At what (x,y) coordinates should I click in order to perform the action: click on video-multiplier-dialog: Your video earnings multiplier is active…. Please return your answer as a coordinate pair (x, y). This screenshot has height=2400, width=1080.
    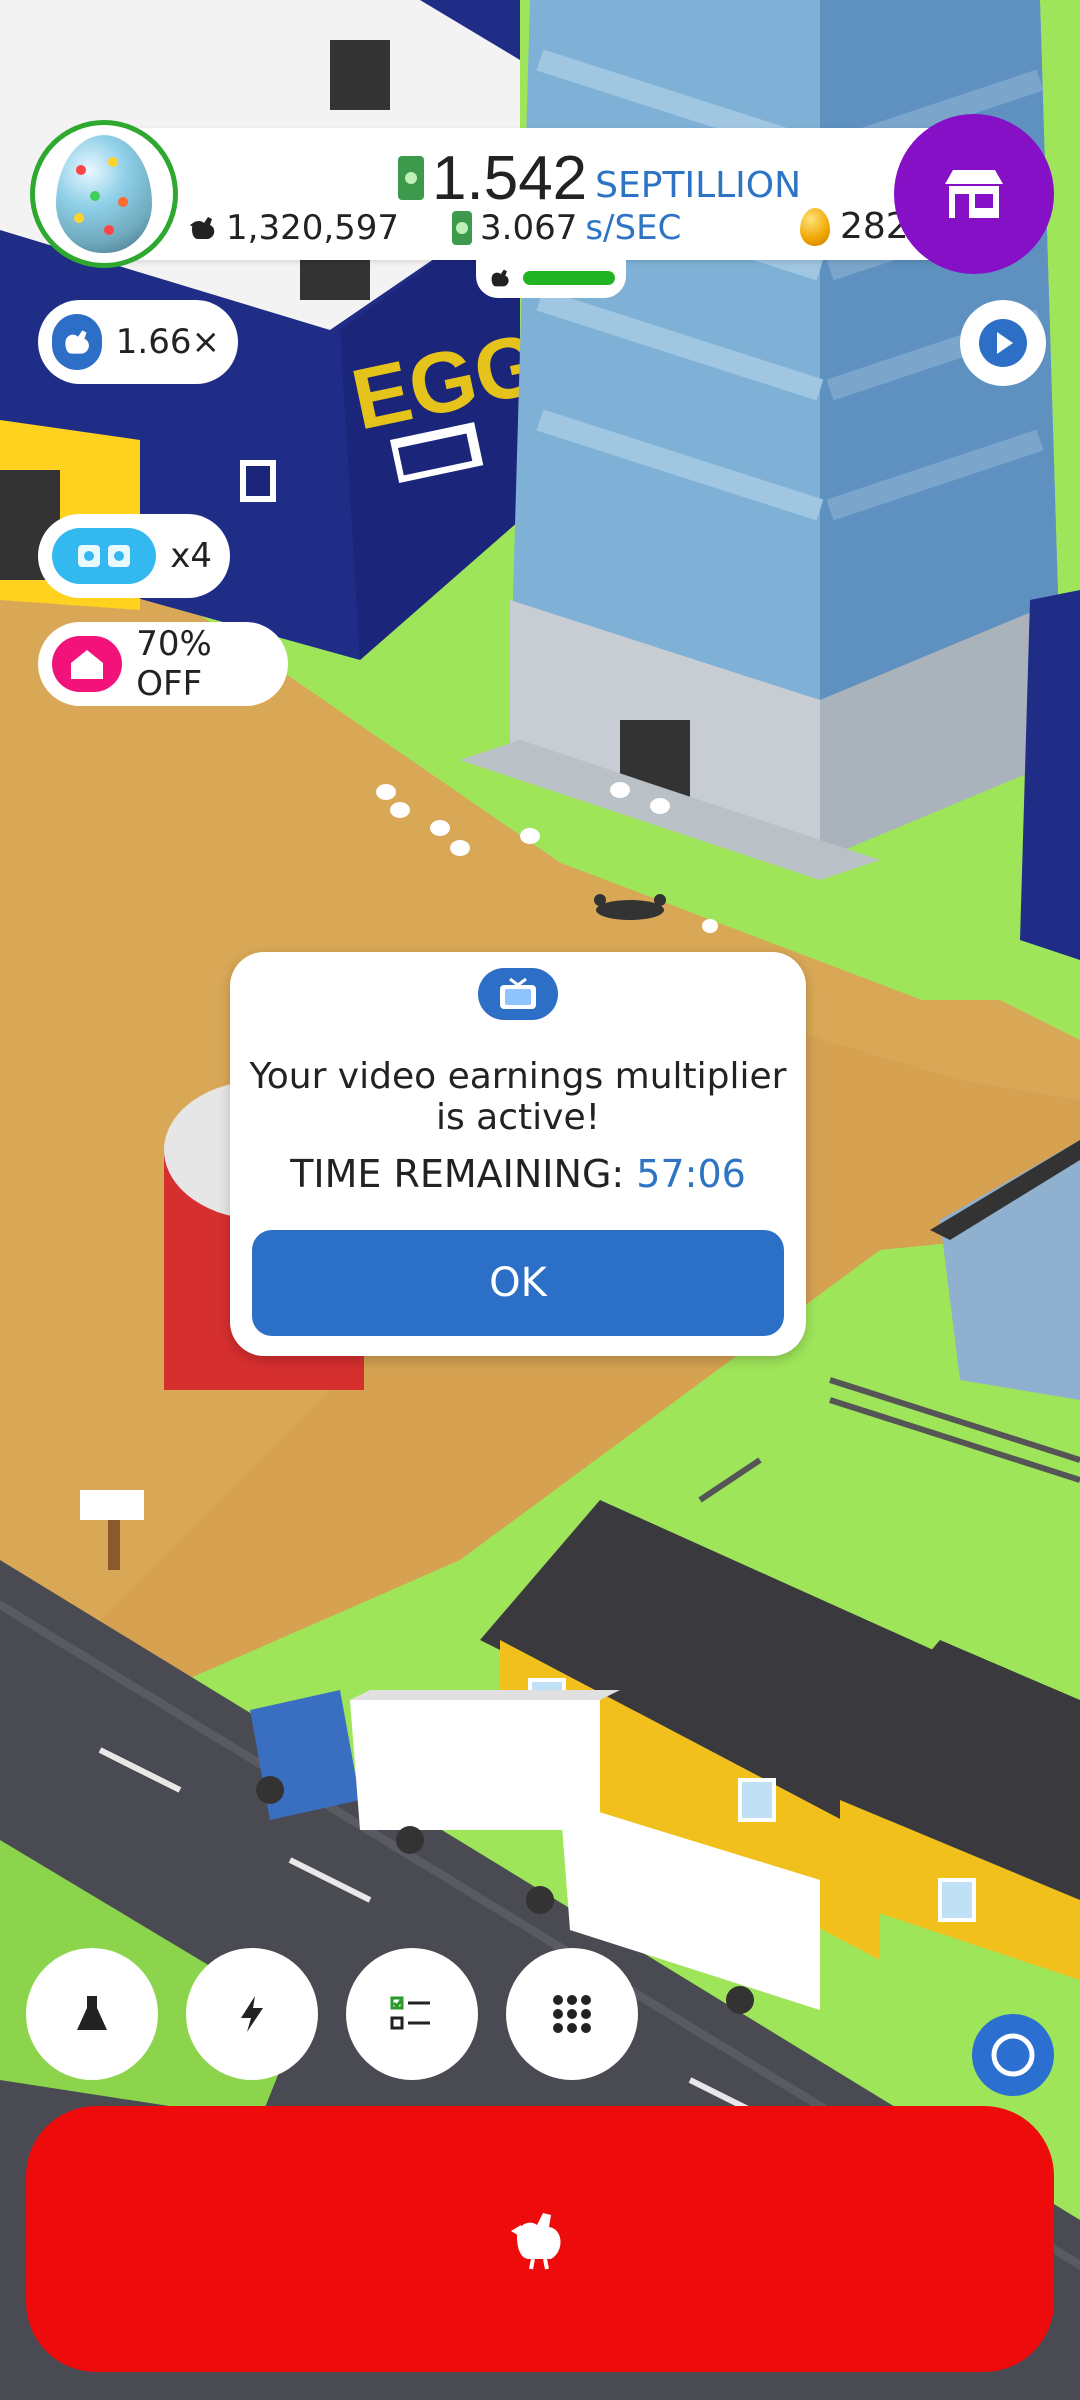
    Looking at the image, I should click on (518, 1154).